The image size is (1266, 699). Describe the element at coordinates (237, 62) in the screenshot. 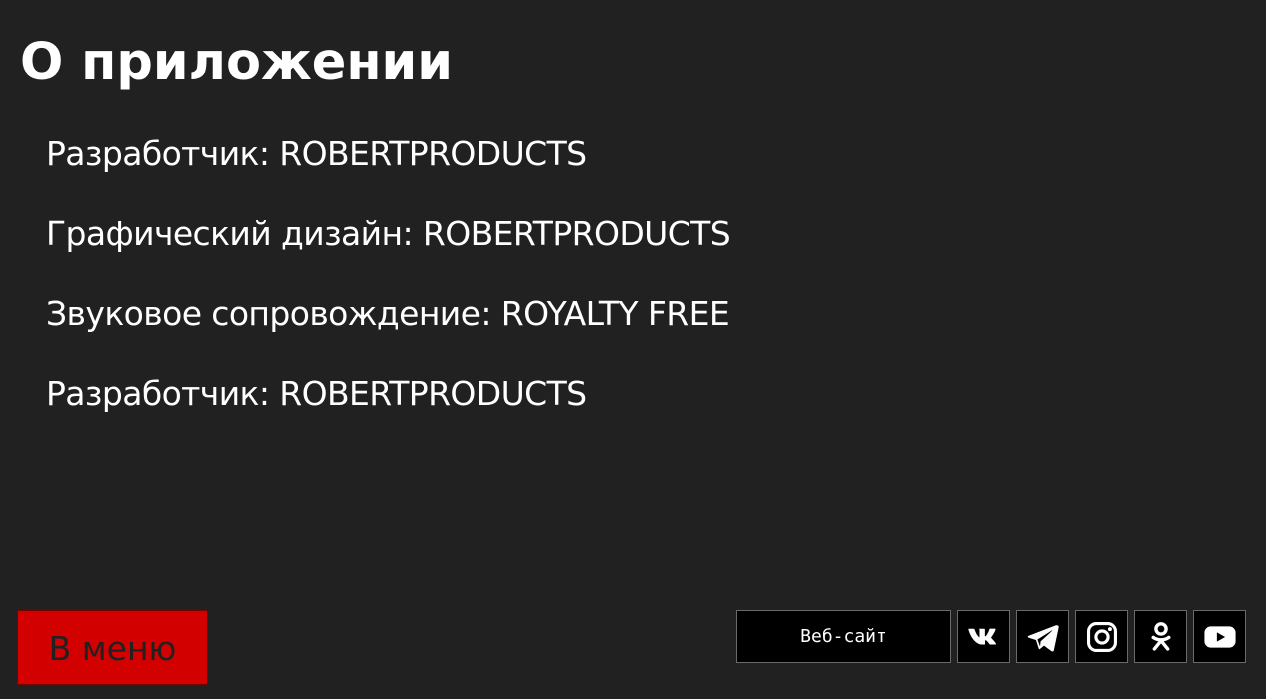

I see `page-title: О приложении` at that location.